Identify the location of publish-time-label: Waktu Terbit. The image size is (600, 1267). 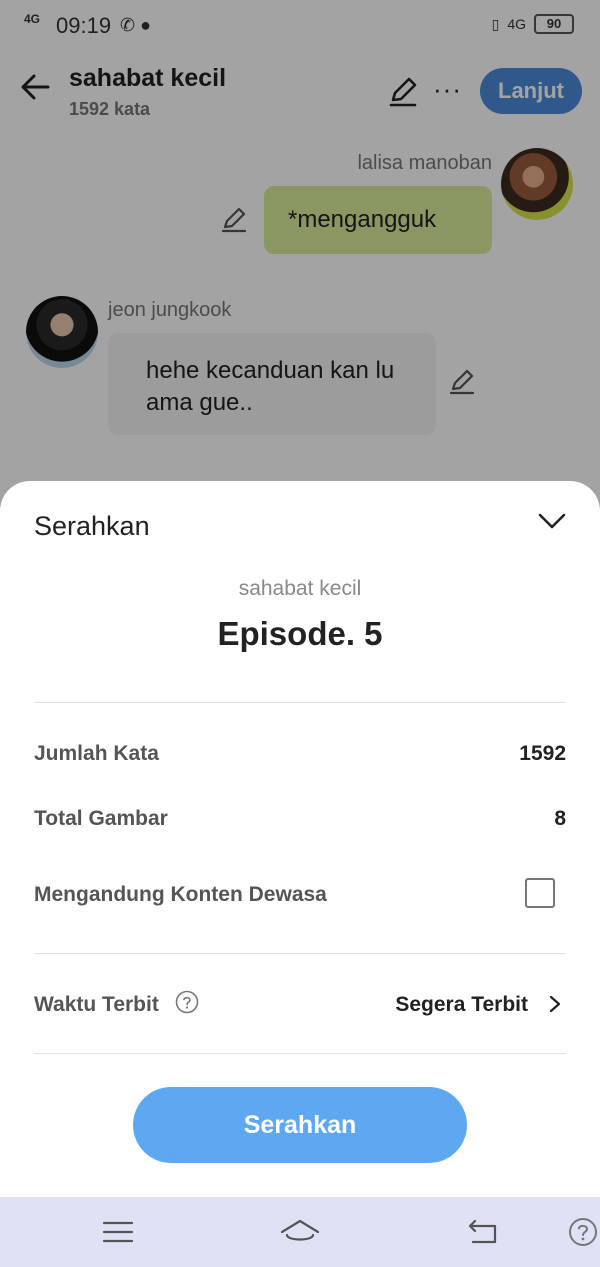
(96, 1004).